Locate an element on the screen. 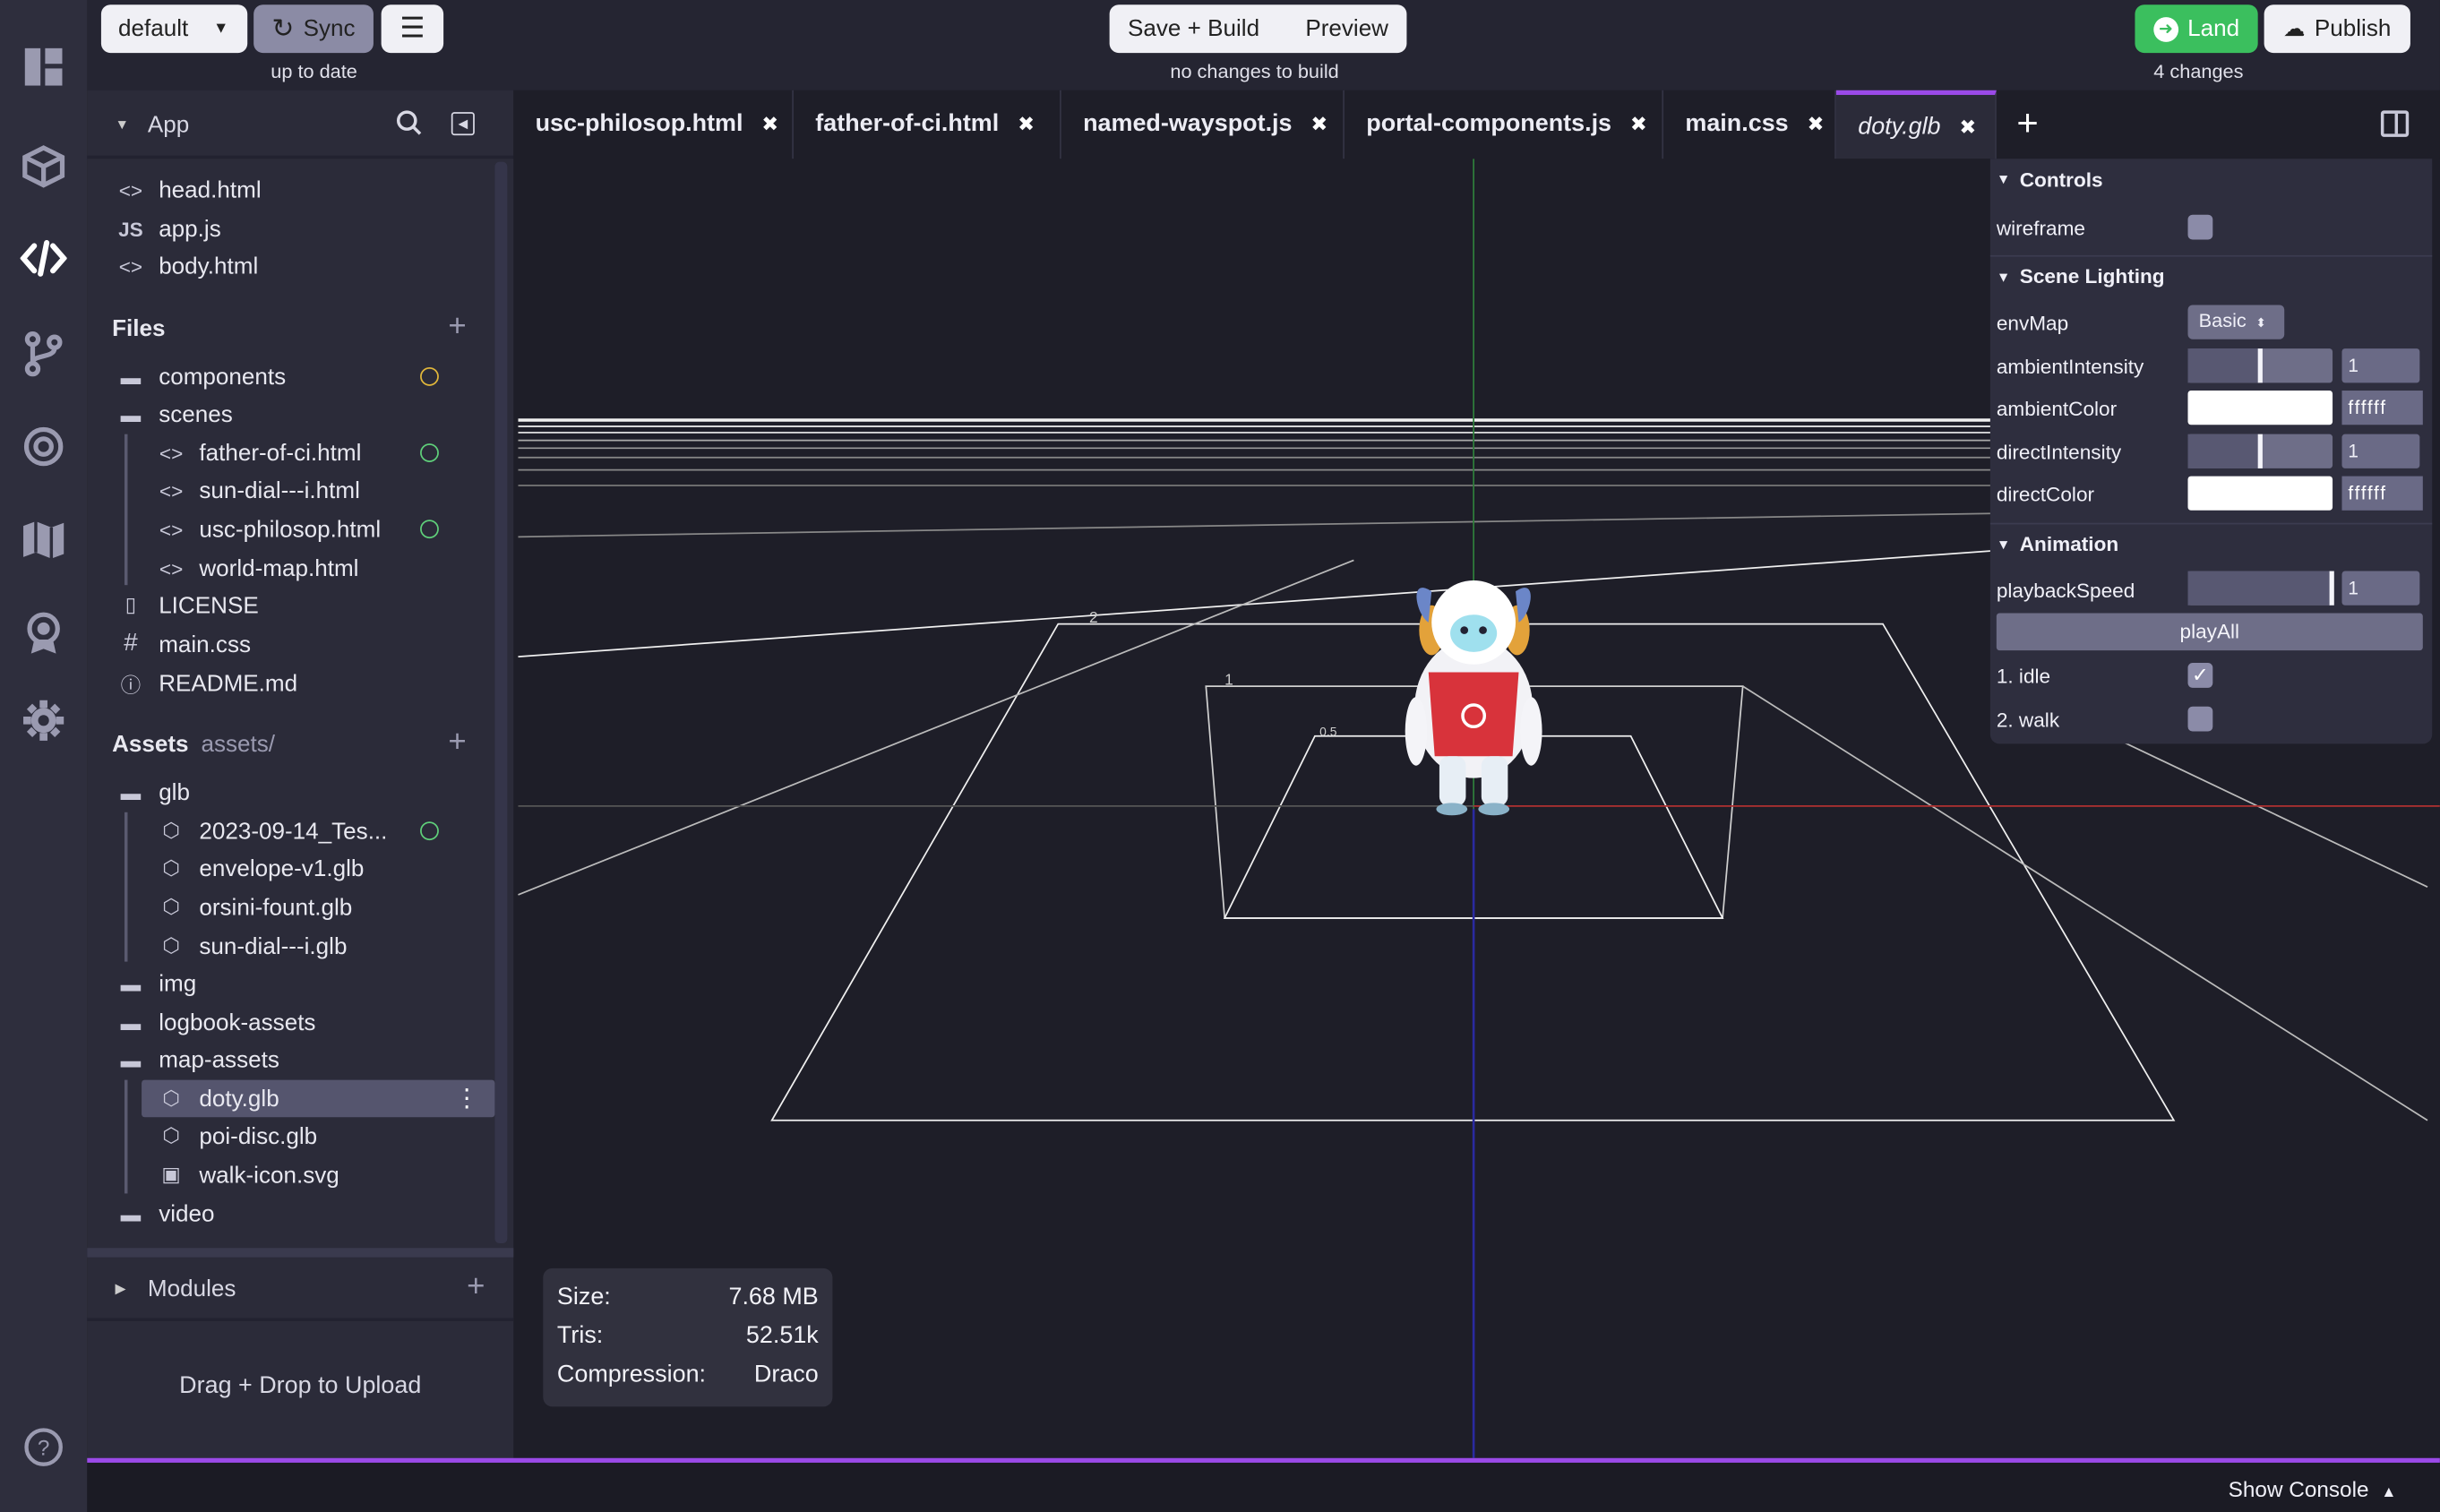 The width and height of the screenshot is (2440, 1512). more-options-icon: ⋮ is located at coordinates (467, 1099).